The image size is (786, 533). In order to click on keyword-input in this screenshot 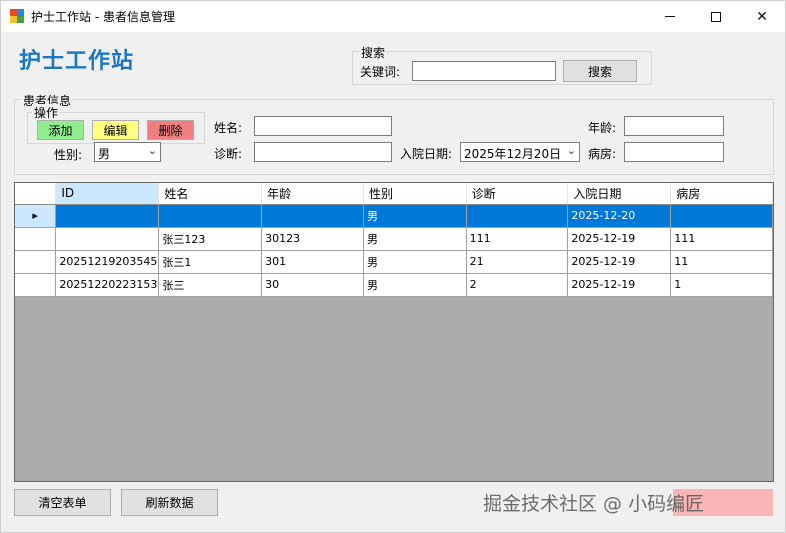, I will do `click(484, 71)`.